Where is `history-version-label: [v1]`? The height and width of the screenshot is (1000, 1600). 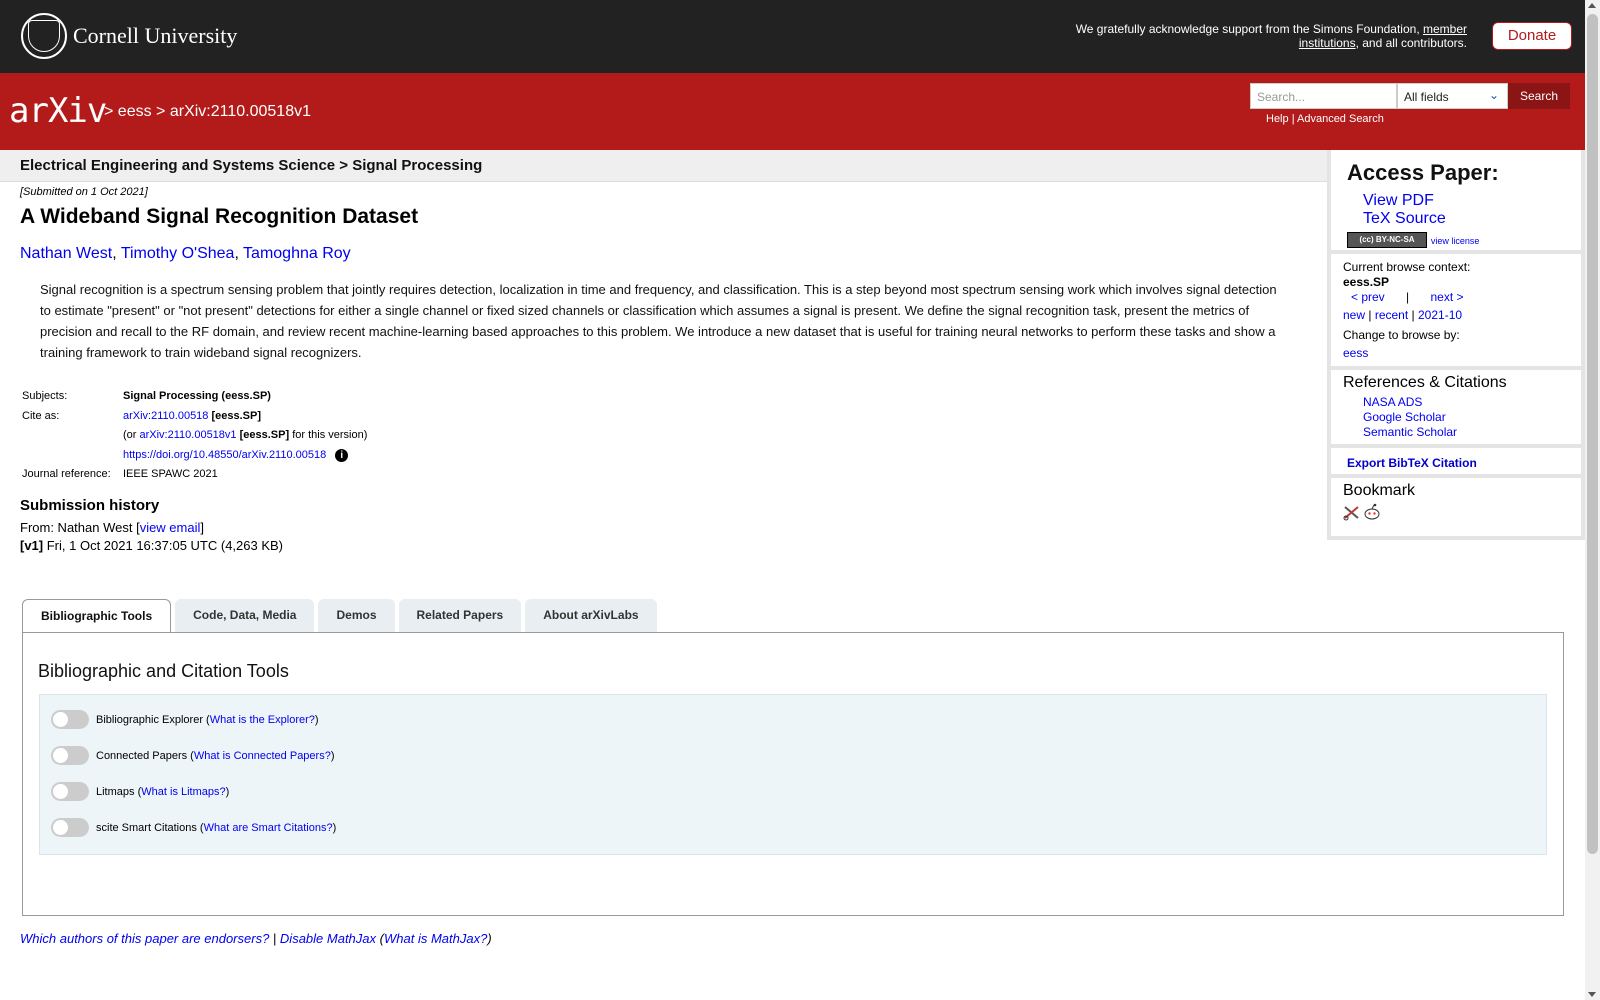 history-version-label: [v1] is located at coordinates (32, 545).